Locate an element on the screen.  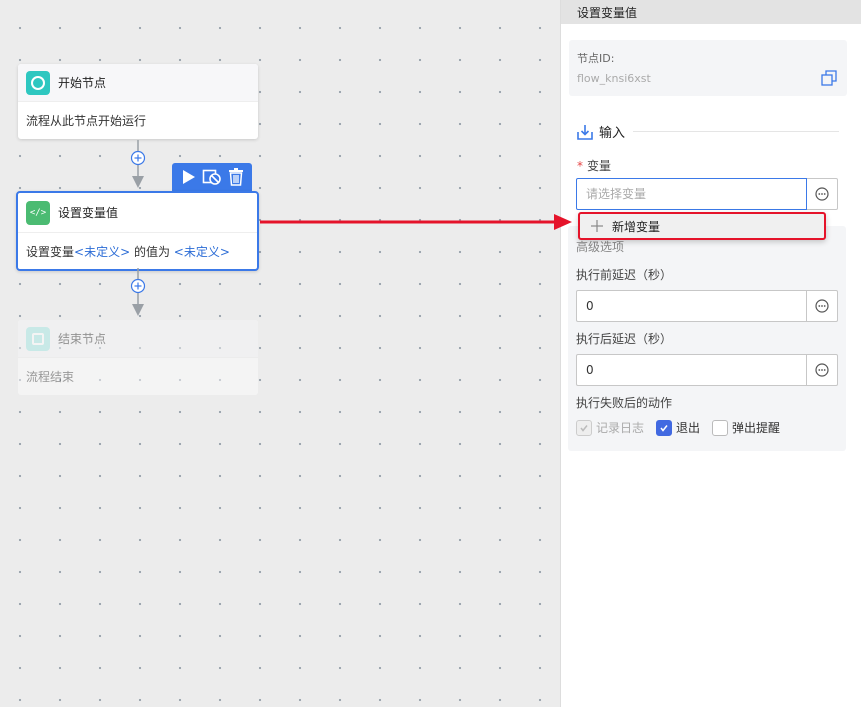
advanced-options-label: 高级选项 is located at coordinates (600, 246).